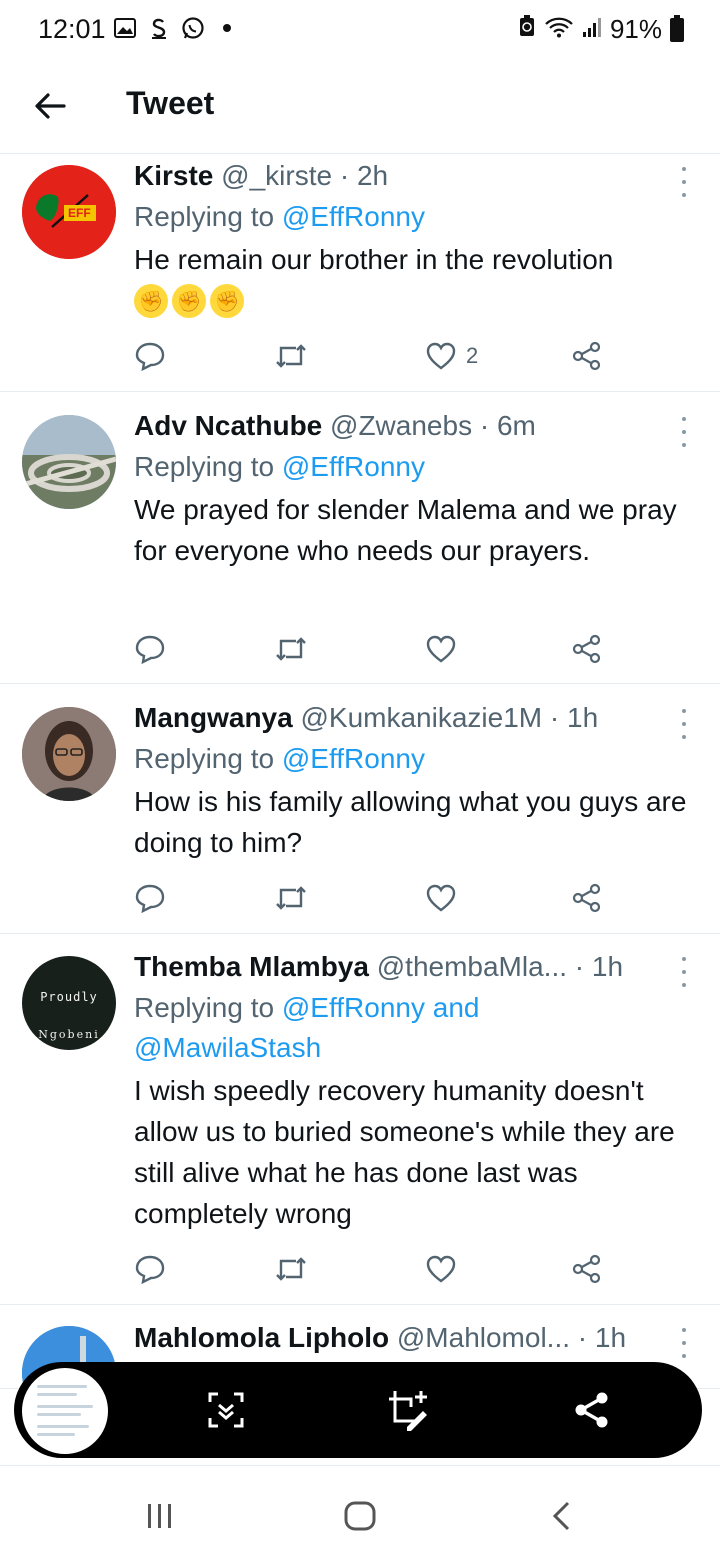 This screenshot has height=1560, width=720. I want to click on scroll-capture-icon, so click(226, 1410).